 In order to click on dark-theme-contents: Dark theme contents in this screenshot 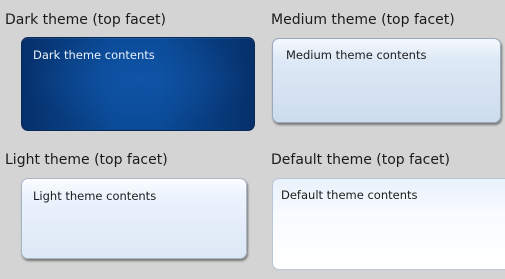, I will do `click(94, 55)`.